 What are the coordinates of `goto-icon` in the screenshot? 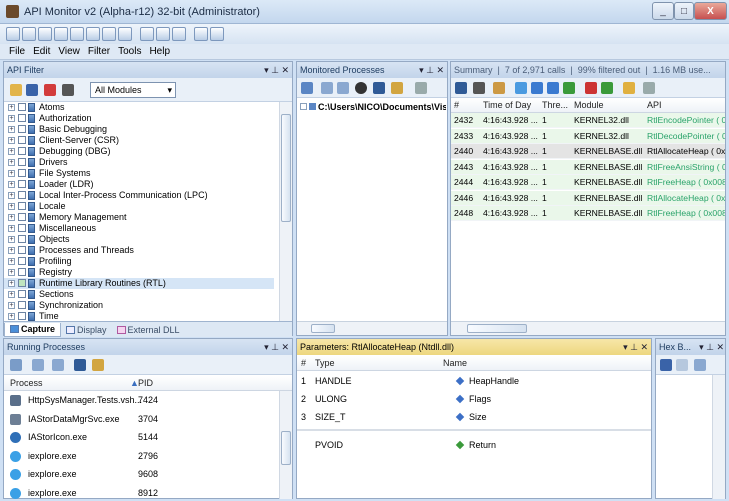 It's located at (461, 88).